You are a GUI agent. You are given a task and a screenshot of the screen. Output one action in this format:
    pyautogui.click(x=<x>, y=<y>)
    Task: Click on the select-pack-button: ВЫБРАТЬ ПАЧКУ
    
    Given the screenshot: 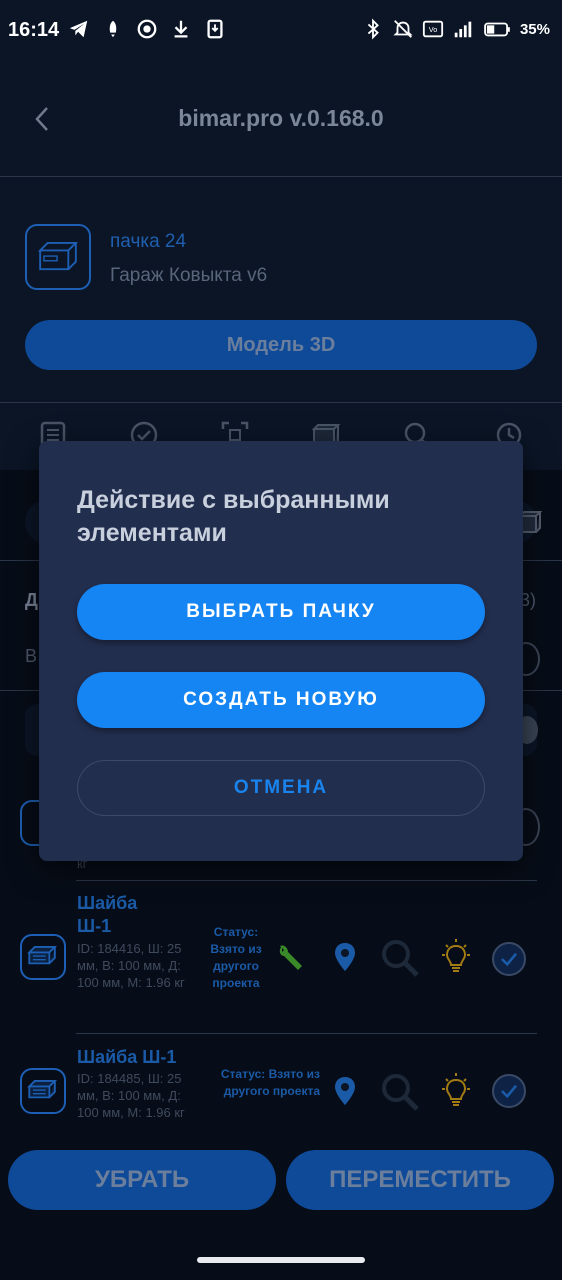 What is the action you would take?
    pyautogui.click(x=281, y=612)
    